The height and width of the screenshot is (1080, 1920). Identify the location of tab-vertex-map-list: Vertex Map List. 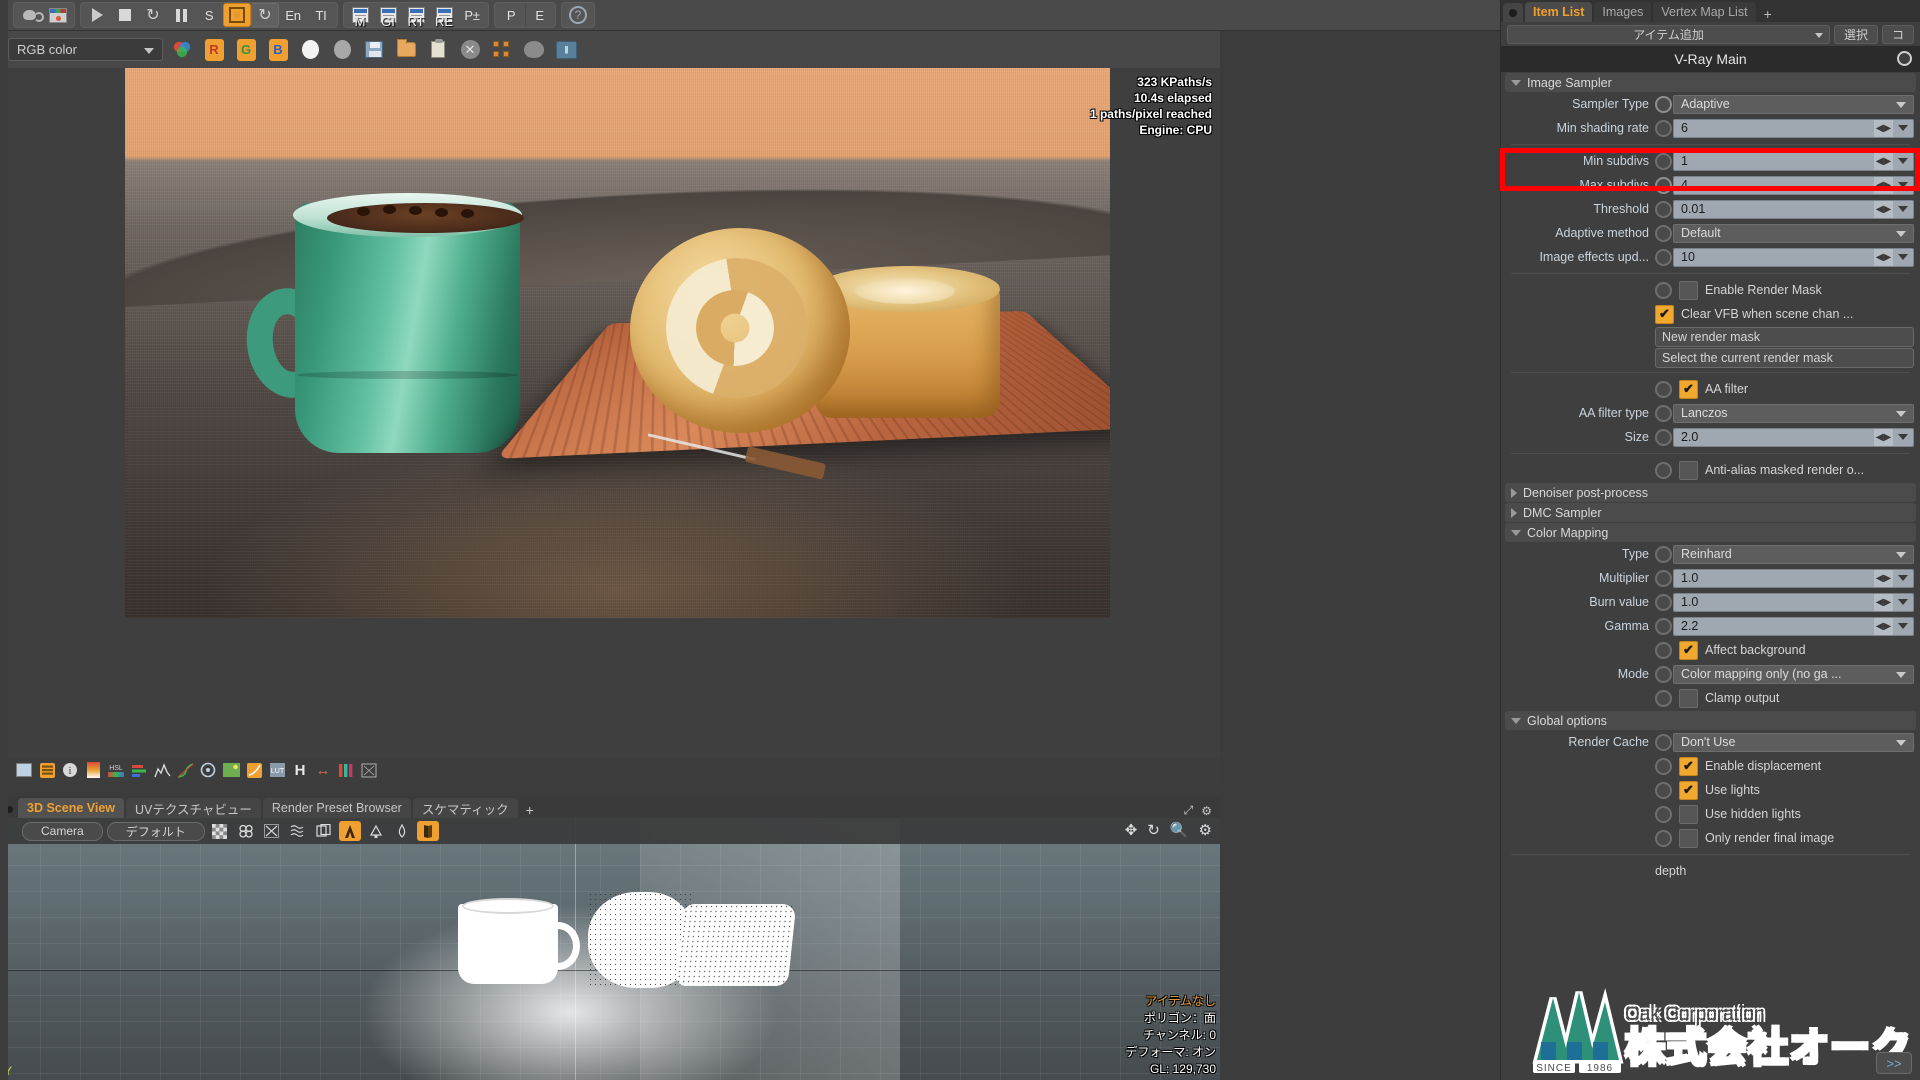
(1704, 12).